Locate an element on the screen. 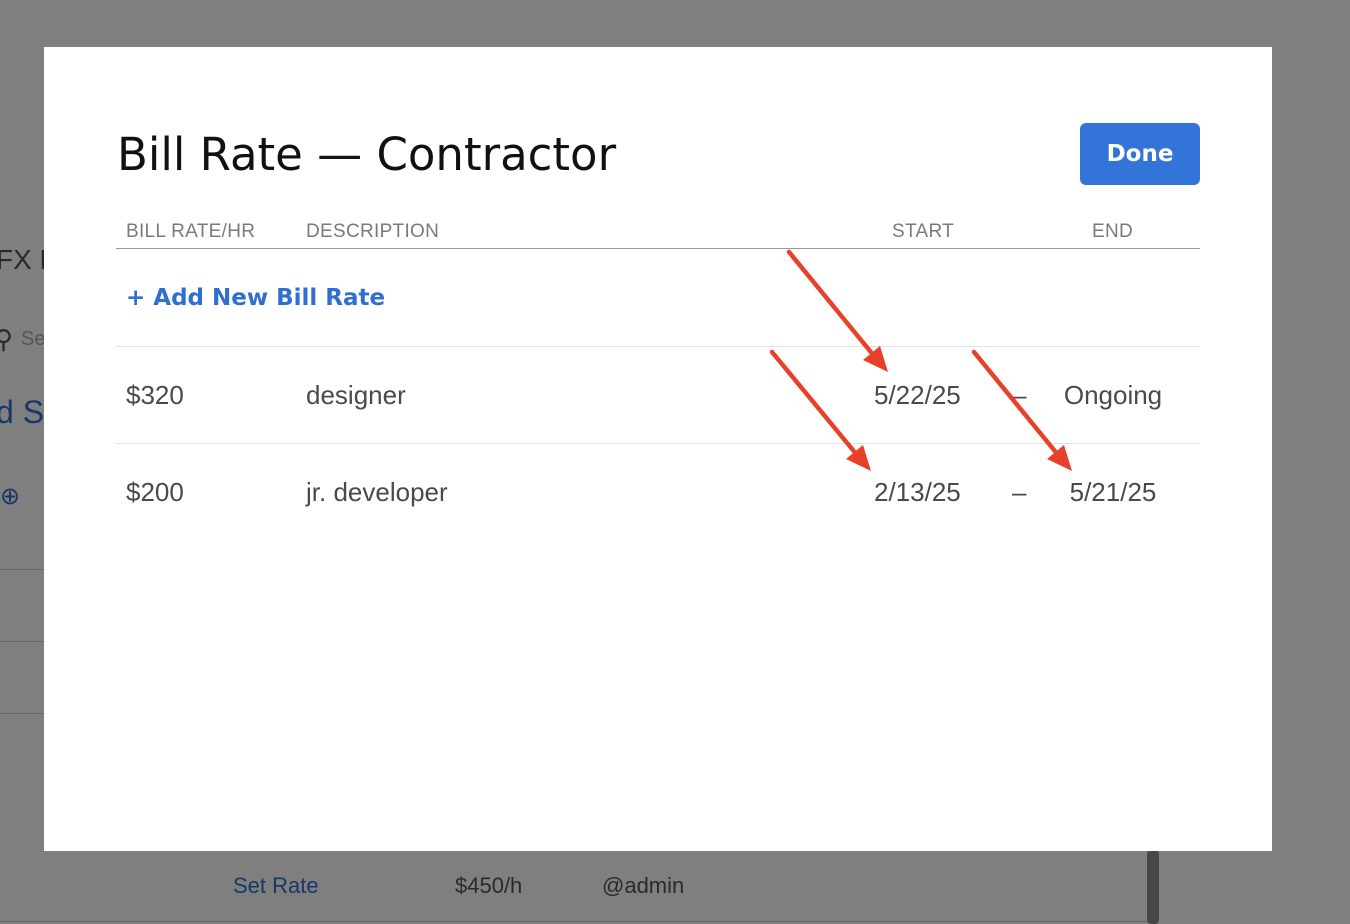 This screenshot has height=924, width=1350. end-date-cell: 5/21/25 is located at coordinates (1113, 492).